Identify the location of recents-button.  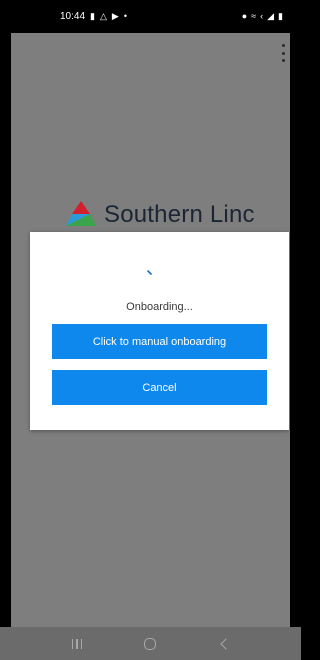
(77, 644).